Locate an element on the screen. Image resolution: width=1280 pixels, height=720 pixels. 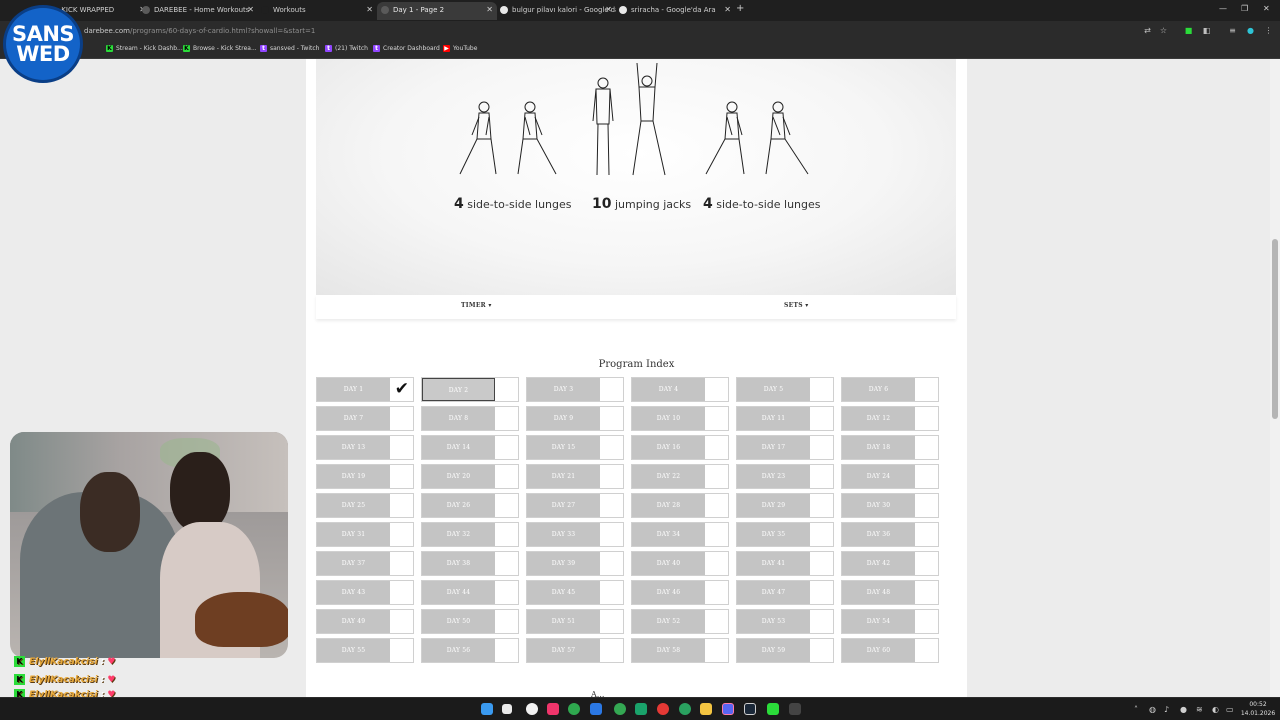
translate-icon: ⇄ is located at coordinates (1147, 30).